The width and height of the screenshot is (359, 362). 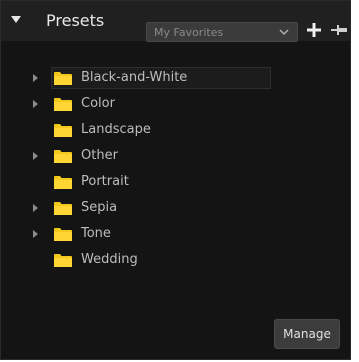 I want to click on folder-label: Other, so click(x=99, y=155).